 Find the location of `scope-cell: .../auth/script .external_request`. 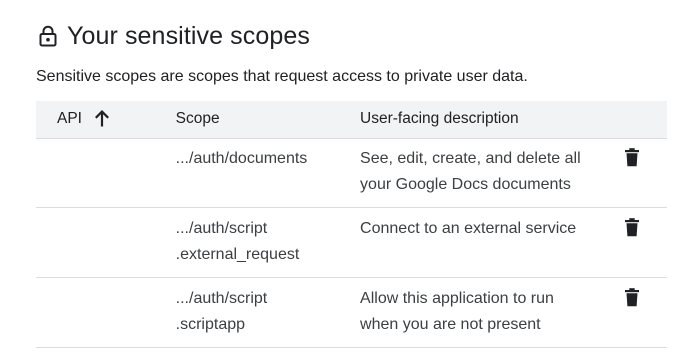

scope-cell: .../auth/script .external_request is located at coordinates (268, 242).